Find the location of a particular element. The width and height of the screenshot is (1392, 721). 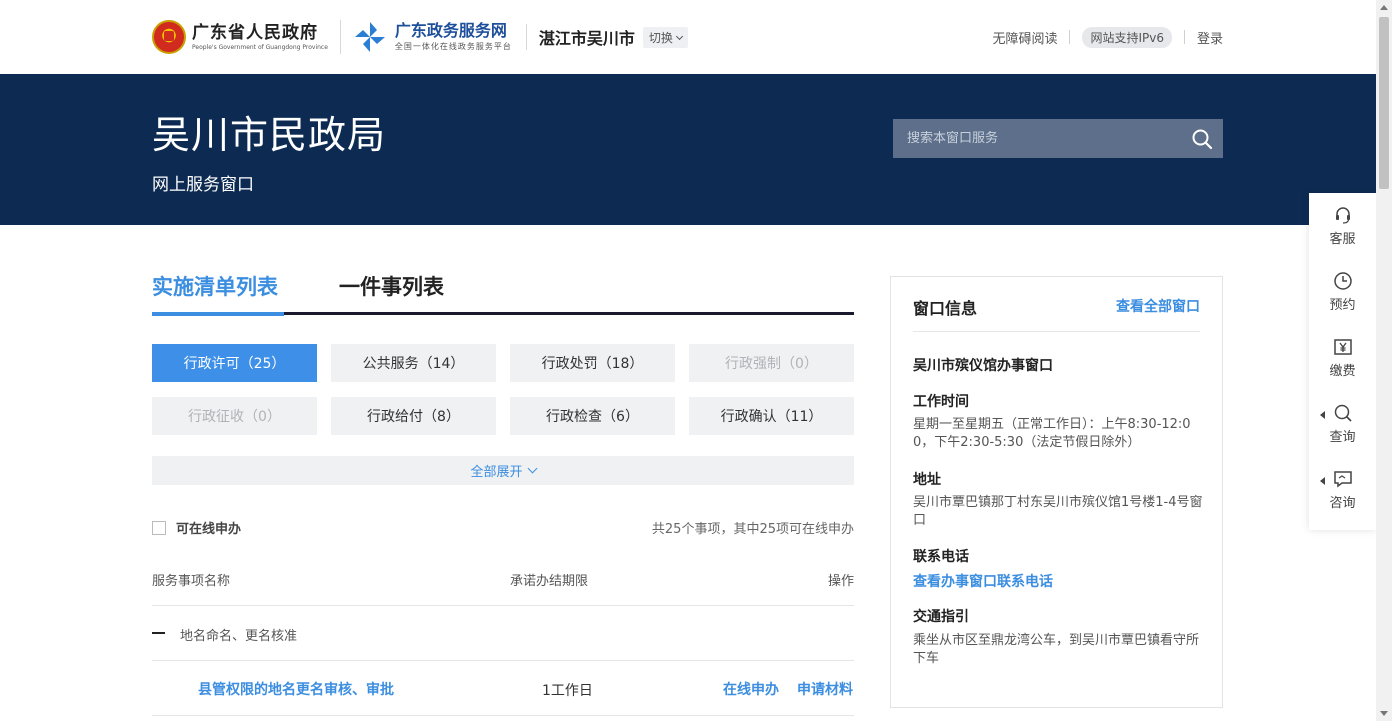

table-row: 县管权限的地名更名审核、审批 1工作日 在线申办 申请材料 is located at coordinates (503, 689).